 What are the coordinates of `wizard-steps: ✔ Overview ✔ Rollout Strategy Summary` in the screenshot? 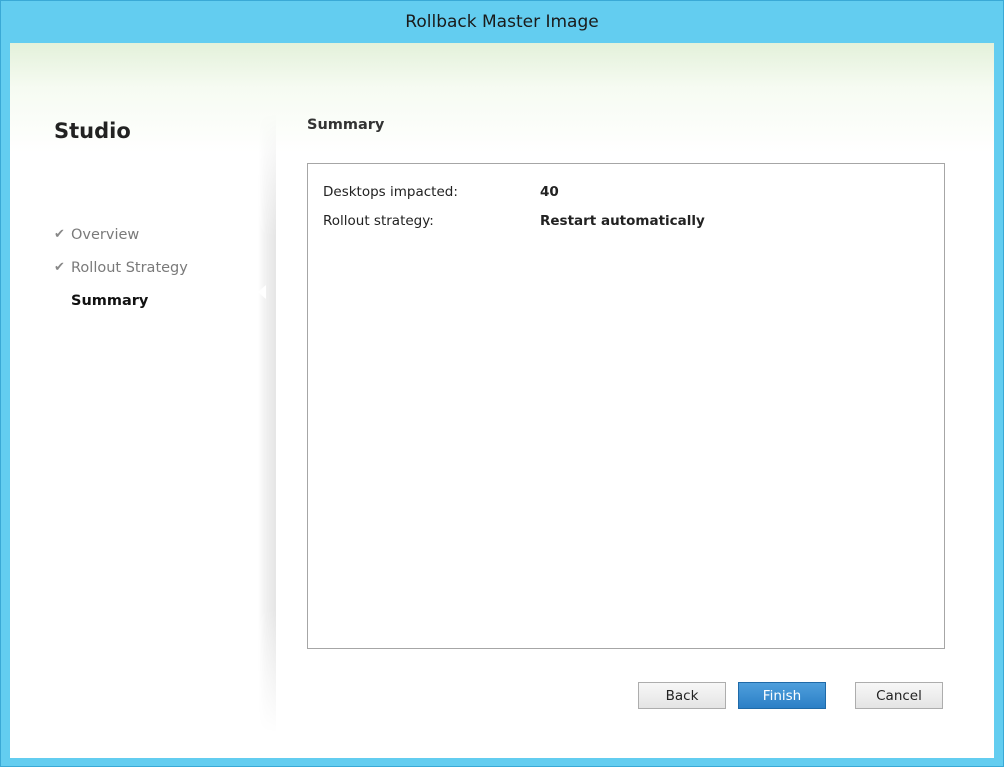 It's located at (121, 267).